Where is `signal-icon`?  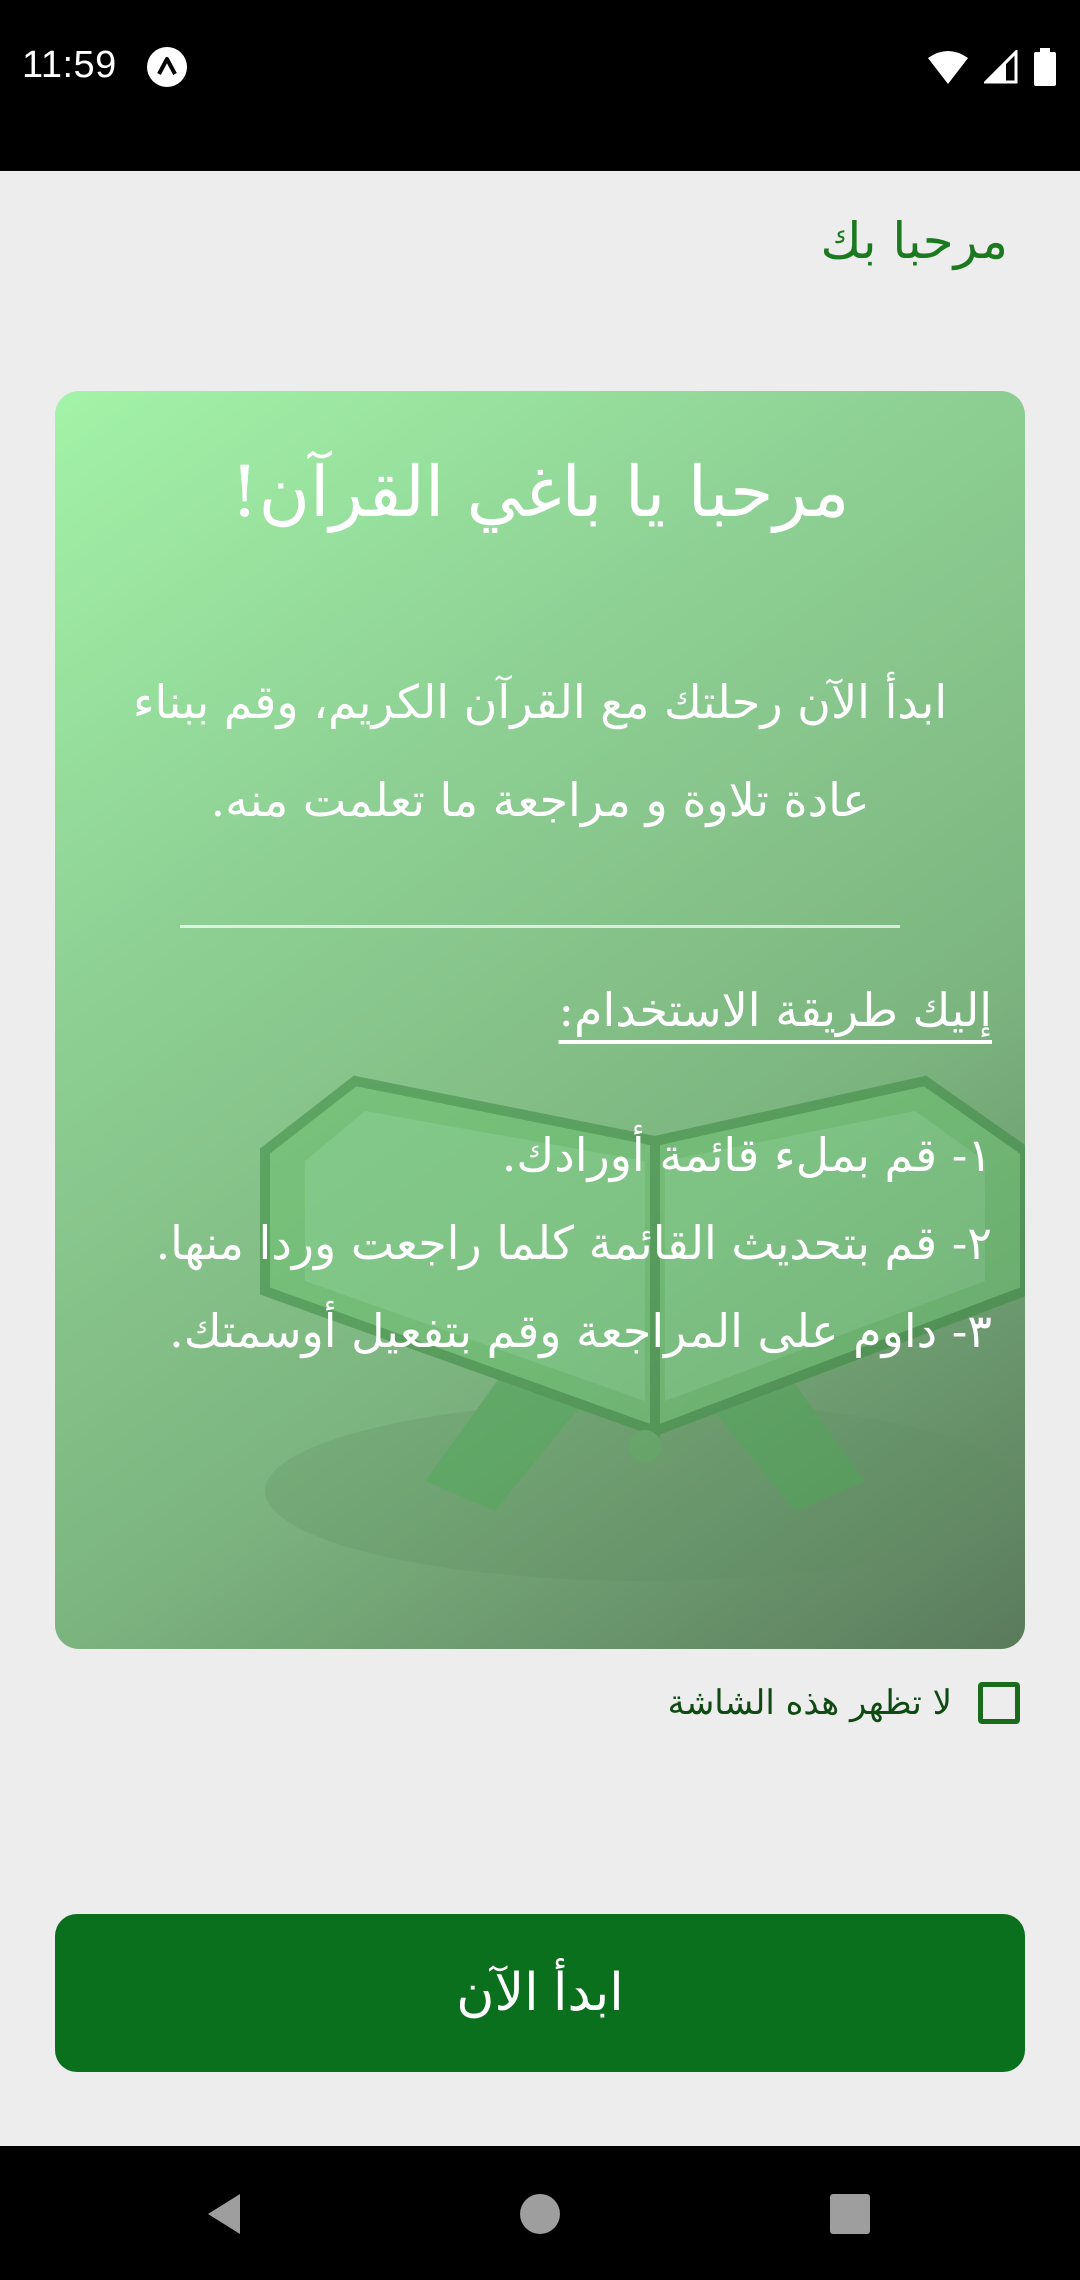 signal-icon is located at coordinates (1001, 67).